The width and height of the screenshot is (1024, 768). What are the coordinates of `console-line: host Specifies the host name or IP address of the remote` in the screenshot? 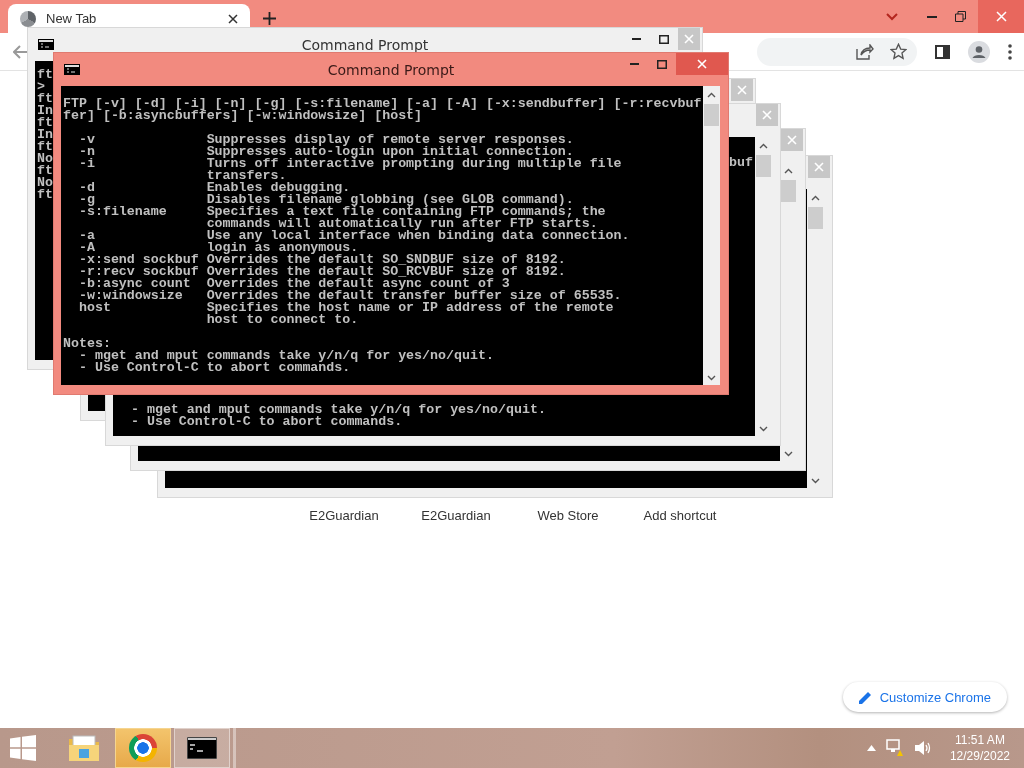 It's located at (345, 308).